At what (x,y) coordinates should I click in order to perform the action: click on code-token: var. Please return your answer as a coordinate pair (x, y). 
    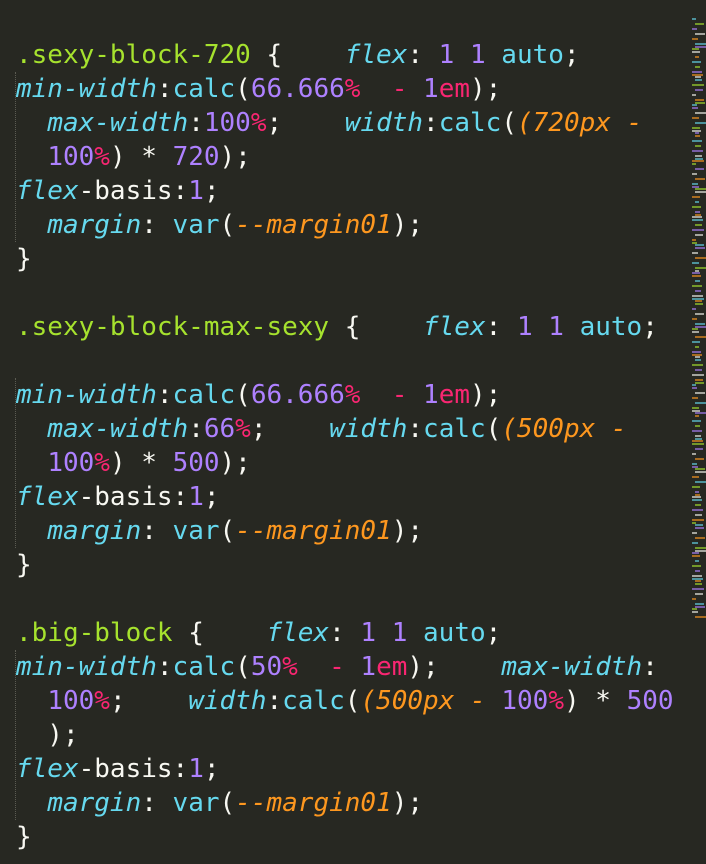
    Looking at the image, I should click on (196, 225).